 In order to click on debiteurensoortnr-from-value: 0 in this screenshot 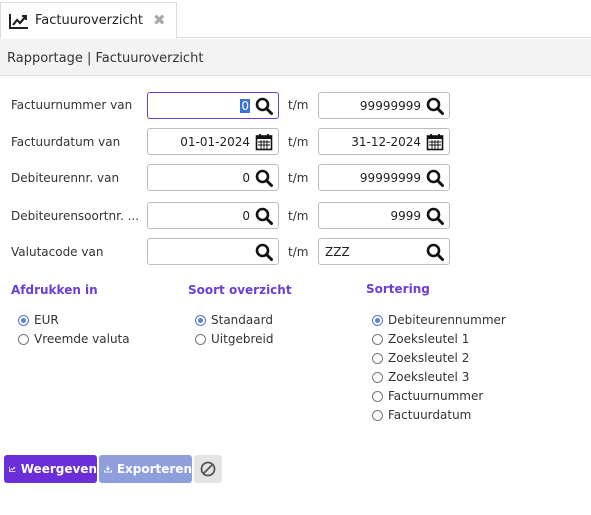, I will do `click(246, 216)`.